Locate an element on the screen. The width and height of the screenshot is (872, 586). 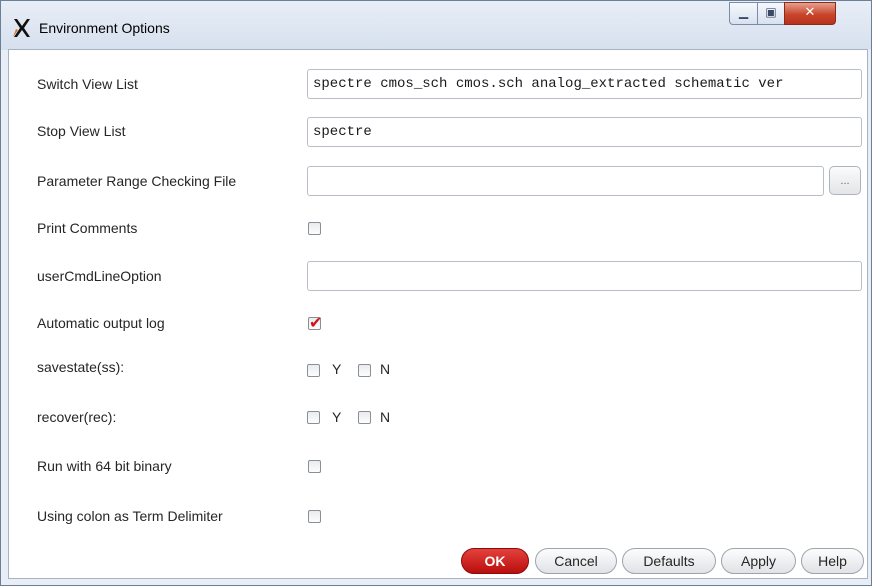
apply-button: Apply is located at coordinates (758, 561).